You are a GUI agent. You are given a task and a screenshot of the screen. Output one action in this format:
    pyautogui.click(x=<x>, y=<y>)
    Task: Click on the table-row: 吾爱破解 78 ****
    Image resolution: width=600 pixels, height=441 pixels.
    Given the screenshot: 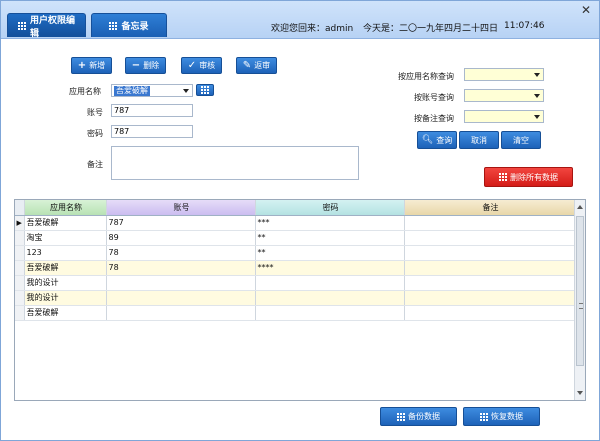 What is the action you would take?
    pyautogui.click(x=295, y=268)
    